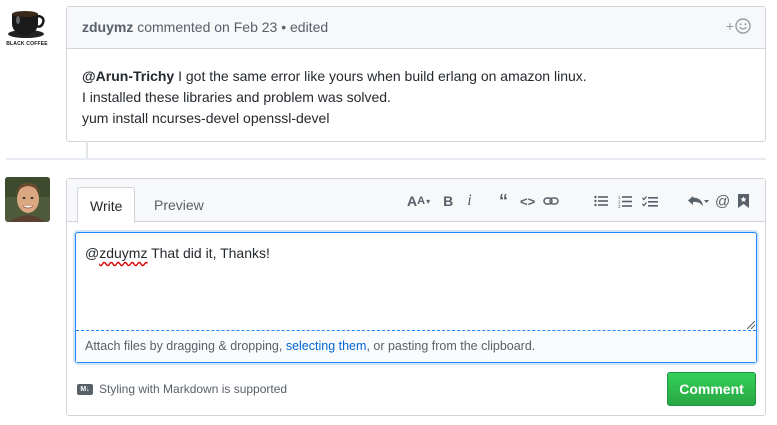 Image resolution: width=777 pixels, height=425 pixels. Describe the element at coordinates (92, 253) in the screenshot. I see `text-prefix: @` at that location.